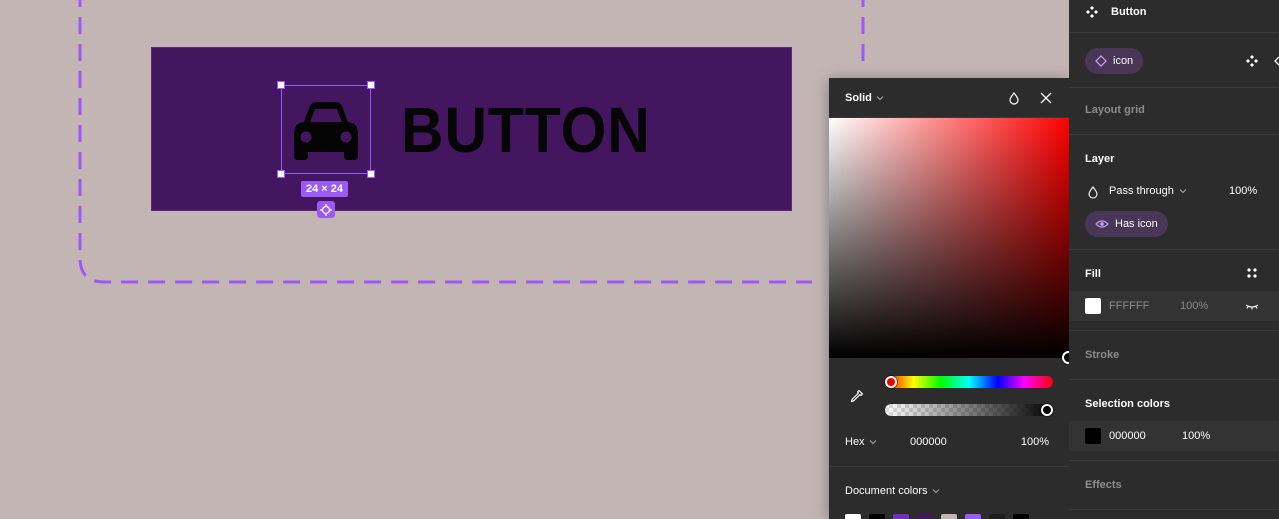  What do you see at coordinates (1093, 306) in the screenshot?
I see `fill-swatch` at bounding box center [1093, 306].